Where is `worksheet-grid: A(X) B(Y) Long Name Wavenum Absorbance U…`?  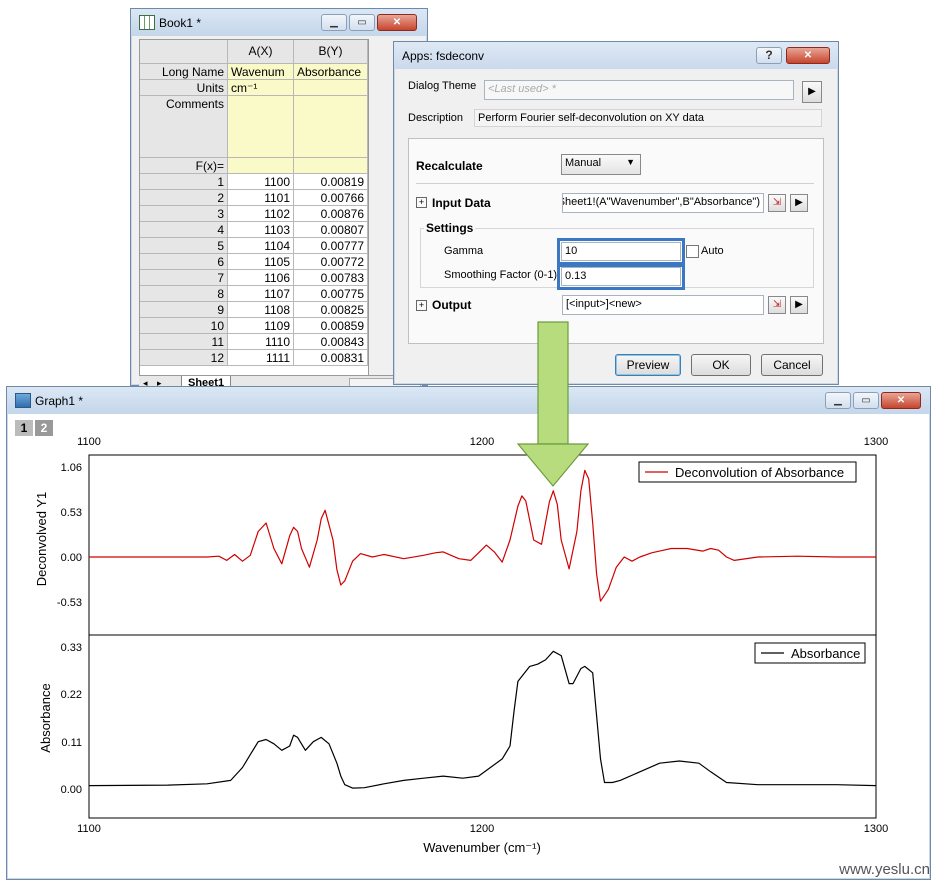
worksheet-grid: A(X) B(Y) Long Name Wavenum Absorbance U… is located at coordinates (254, 208).